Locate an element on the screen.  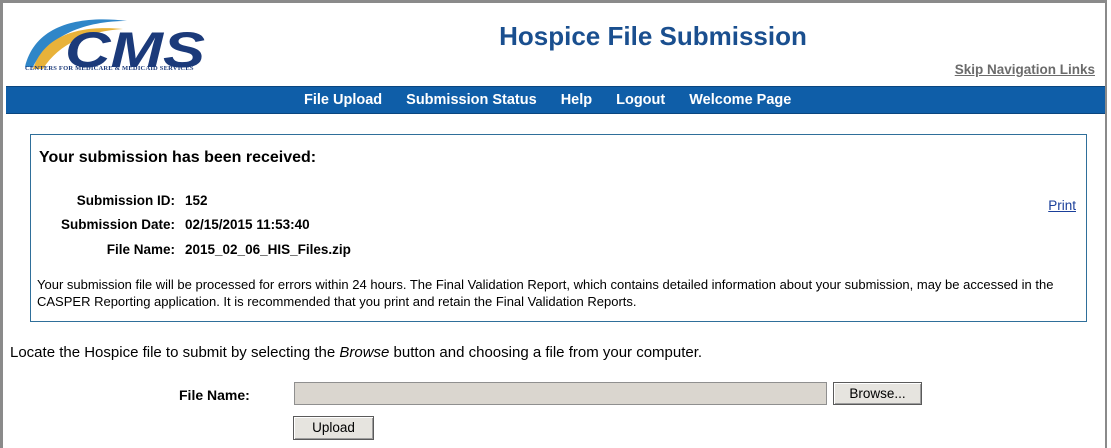
file-name-field-label: File Name: is located at coordinates (214, 395).